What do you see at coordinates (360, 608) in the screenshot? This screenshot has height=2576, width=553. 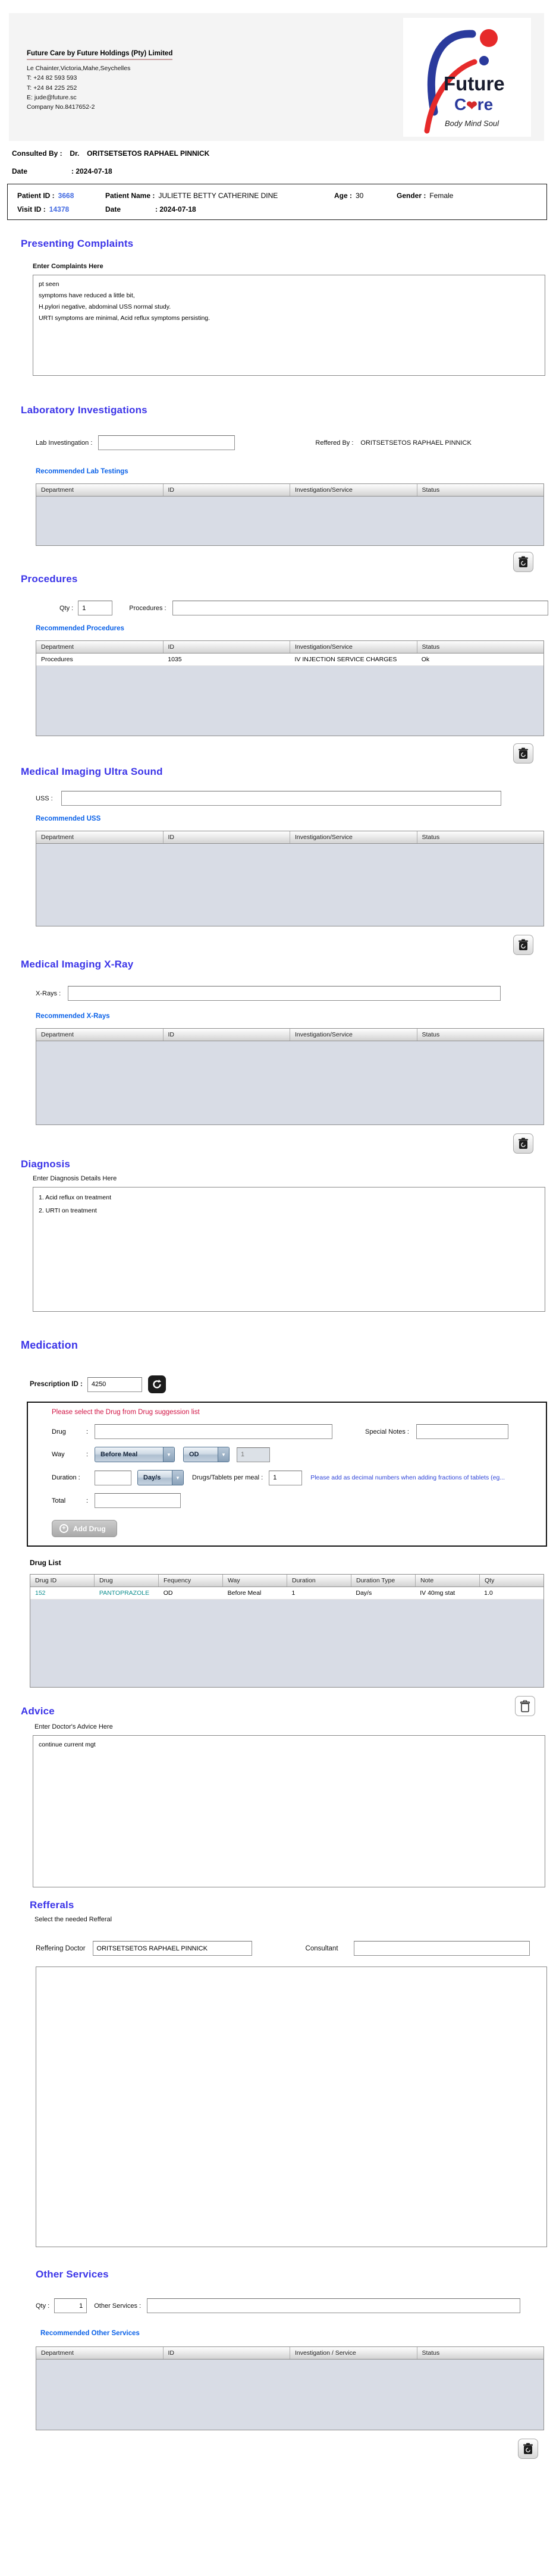 I see `procedures-input` at bounding box center [360, 608].